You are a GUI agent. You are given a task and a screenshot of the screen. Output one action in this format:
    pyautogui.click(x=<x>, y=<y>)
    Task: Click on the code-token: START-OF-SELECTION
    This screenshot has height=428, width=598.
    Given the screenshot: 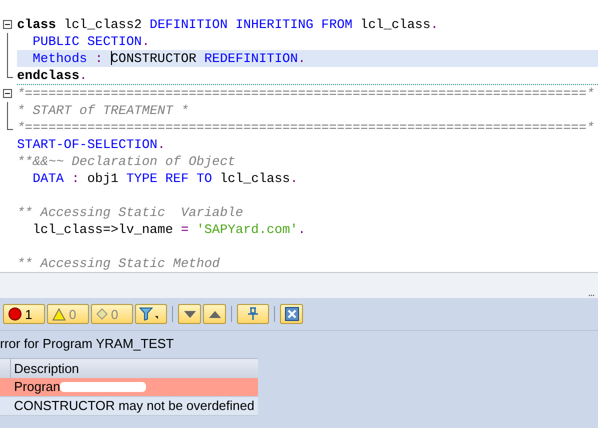 What is the action you would take?
    pyautogui.click(x=87, y=144)
    